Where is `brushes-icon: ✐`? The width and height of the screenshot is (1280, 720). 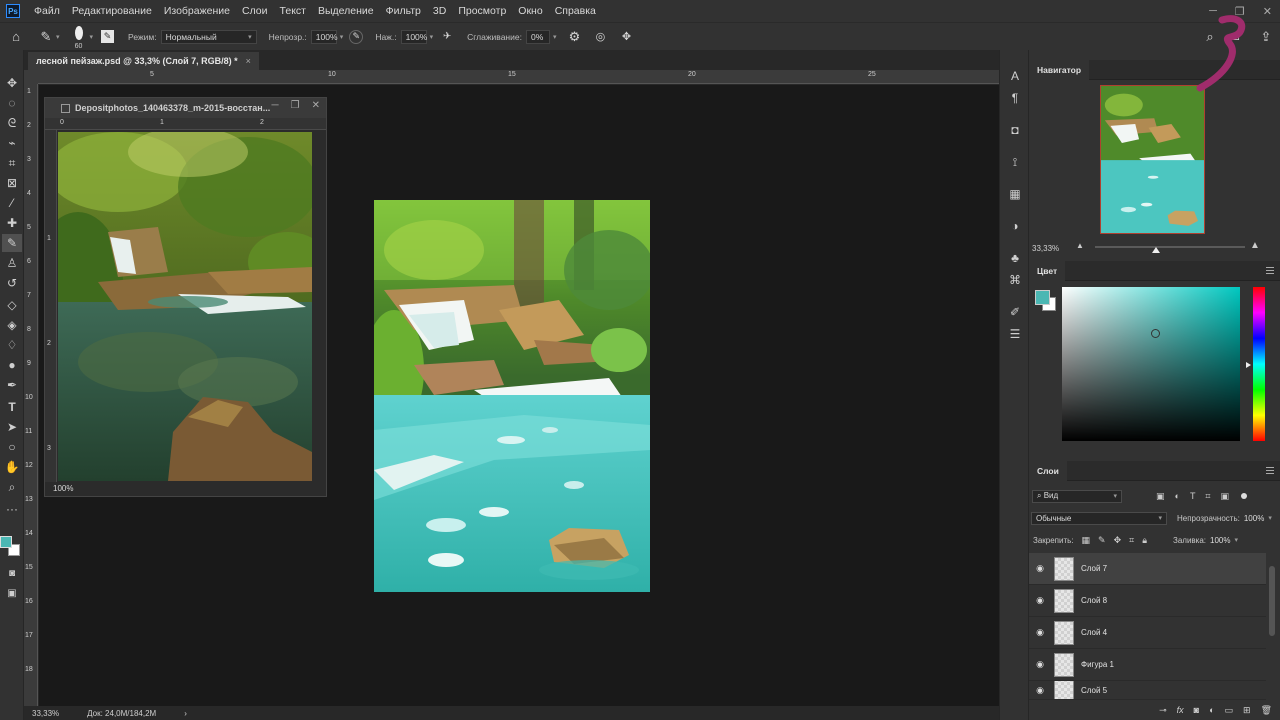 brushes-icon: ✐ is located at coordinates (1015, 312).